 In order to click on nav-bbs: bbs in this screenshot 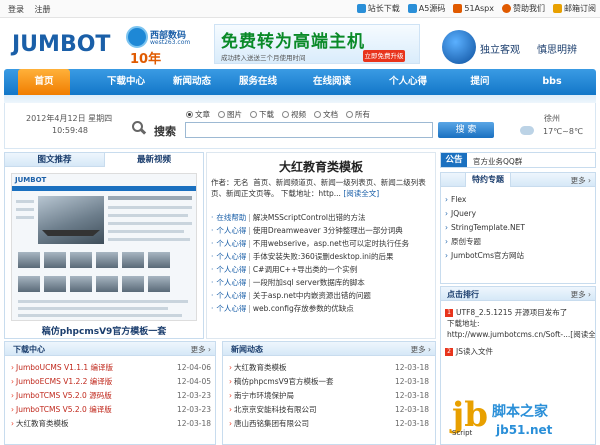, I will do `click(552, 82)`.